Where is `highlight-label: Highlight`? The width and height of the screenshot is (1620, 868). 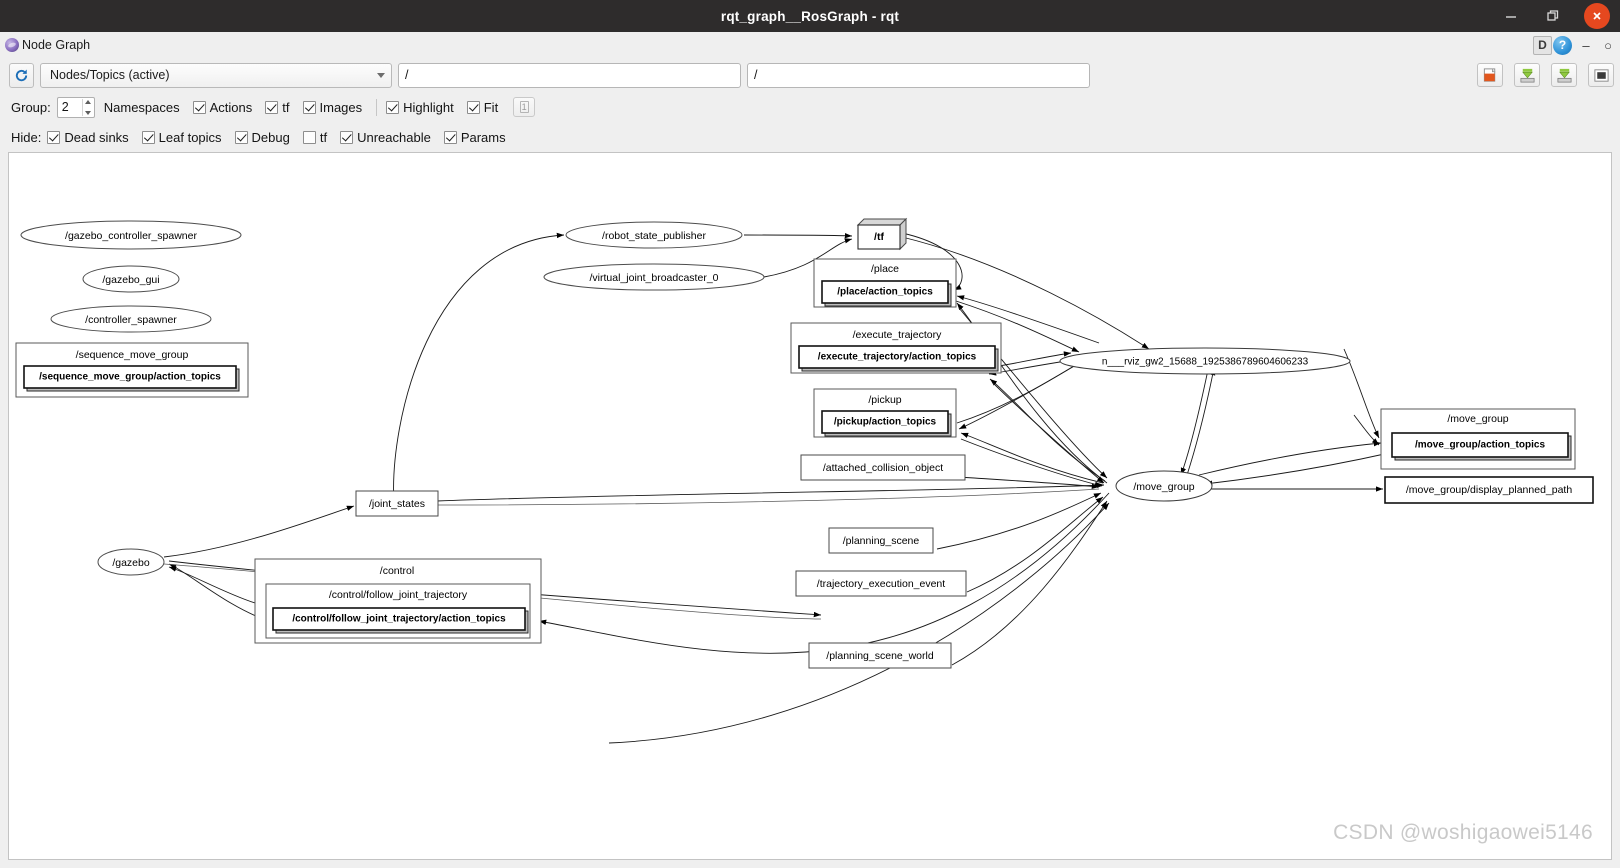
highlight-label: Highlight is located at coordinates (428, 107).